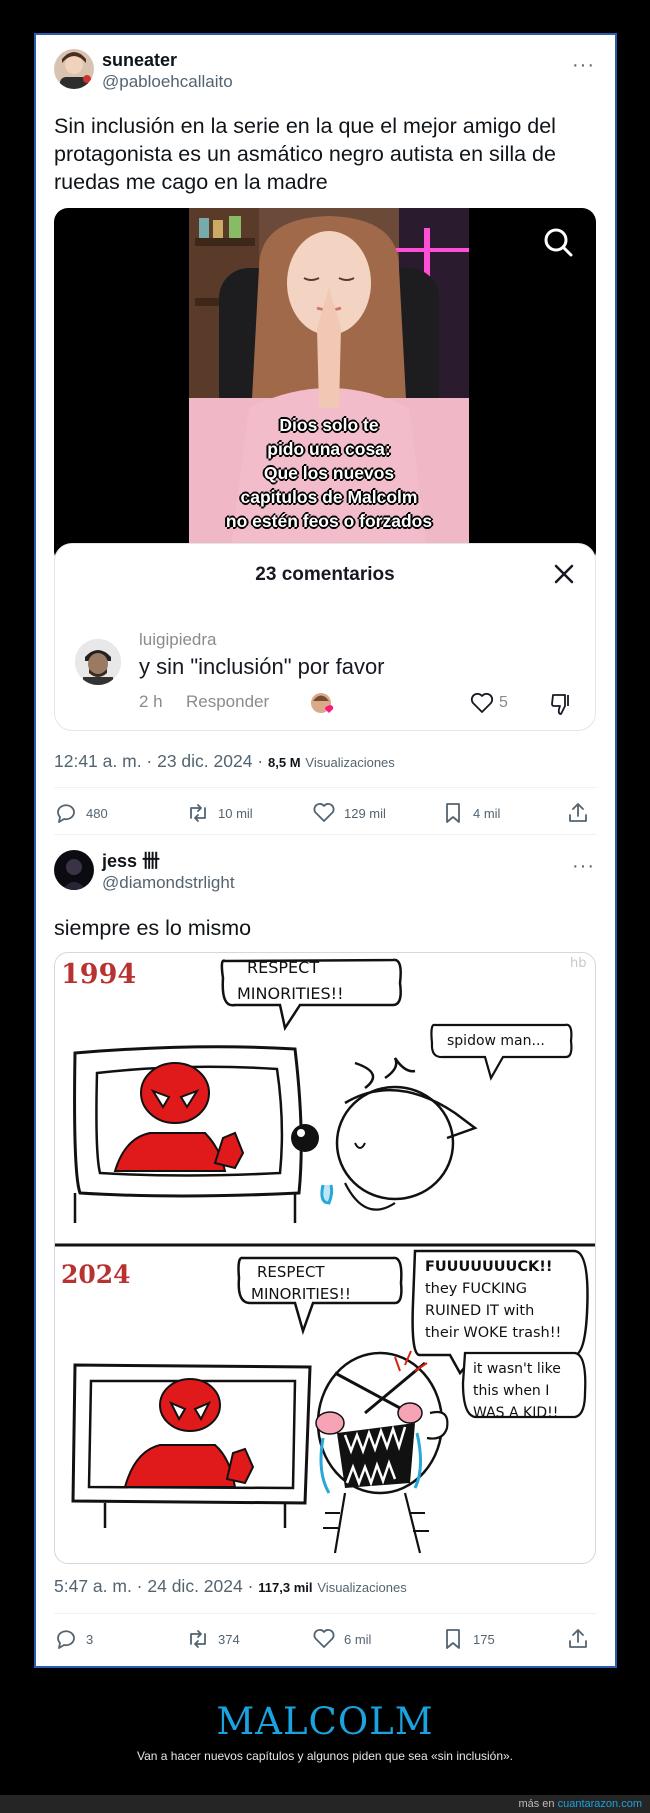 This screenshot has width=650, height=1813. I want to click on tweet2-reply-count: 3, so click(90, 1639).